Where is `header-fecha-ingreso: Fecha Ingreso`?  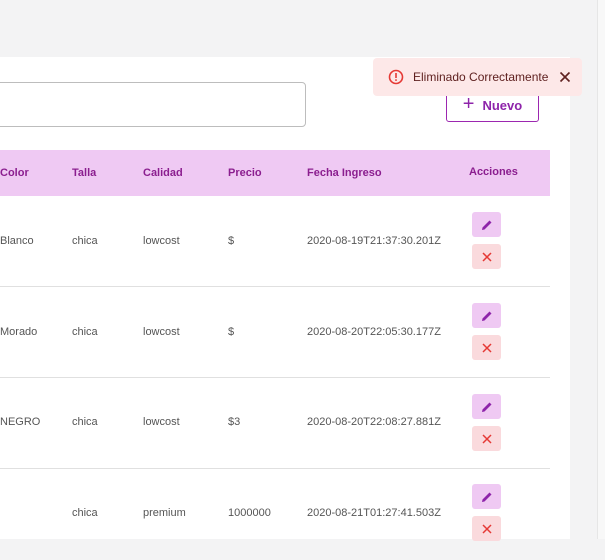 header-fecha-ingreso: Fecha Ingreso is located at coordinates (344, 173).